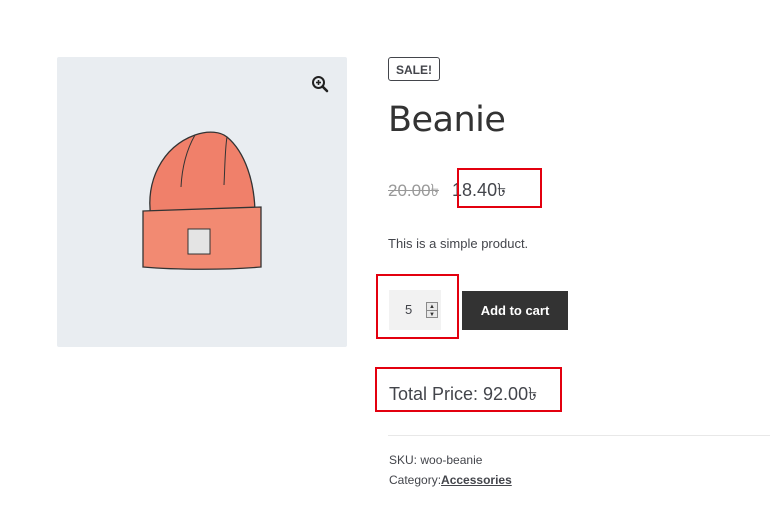  What do you see at coordinates (320, 84) in the screenshot?
I see `zoom-in-icon` at bounding box center [320, 84].